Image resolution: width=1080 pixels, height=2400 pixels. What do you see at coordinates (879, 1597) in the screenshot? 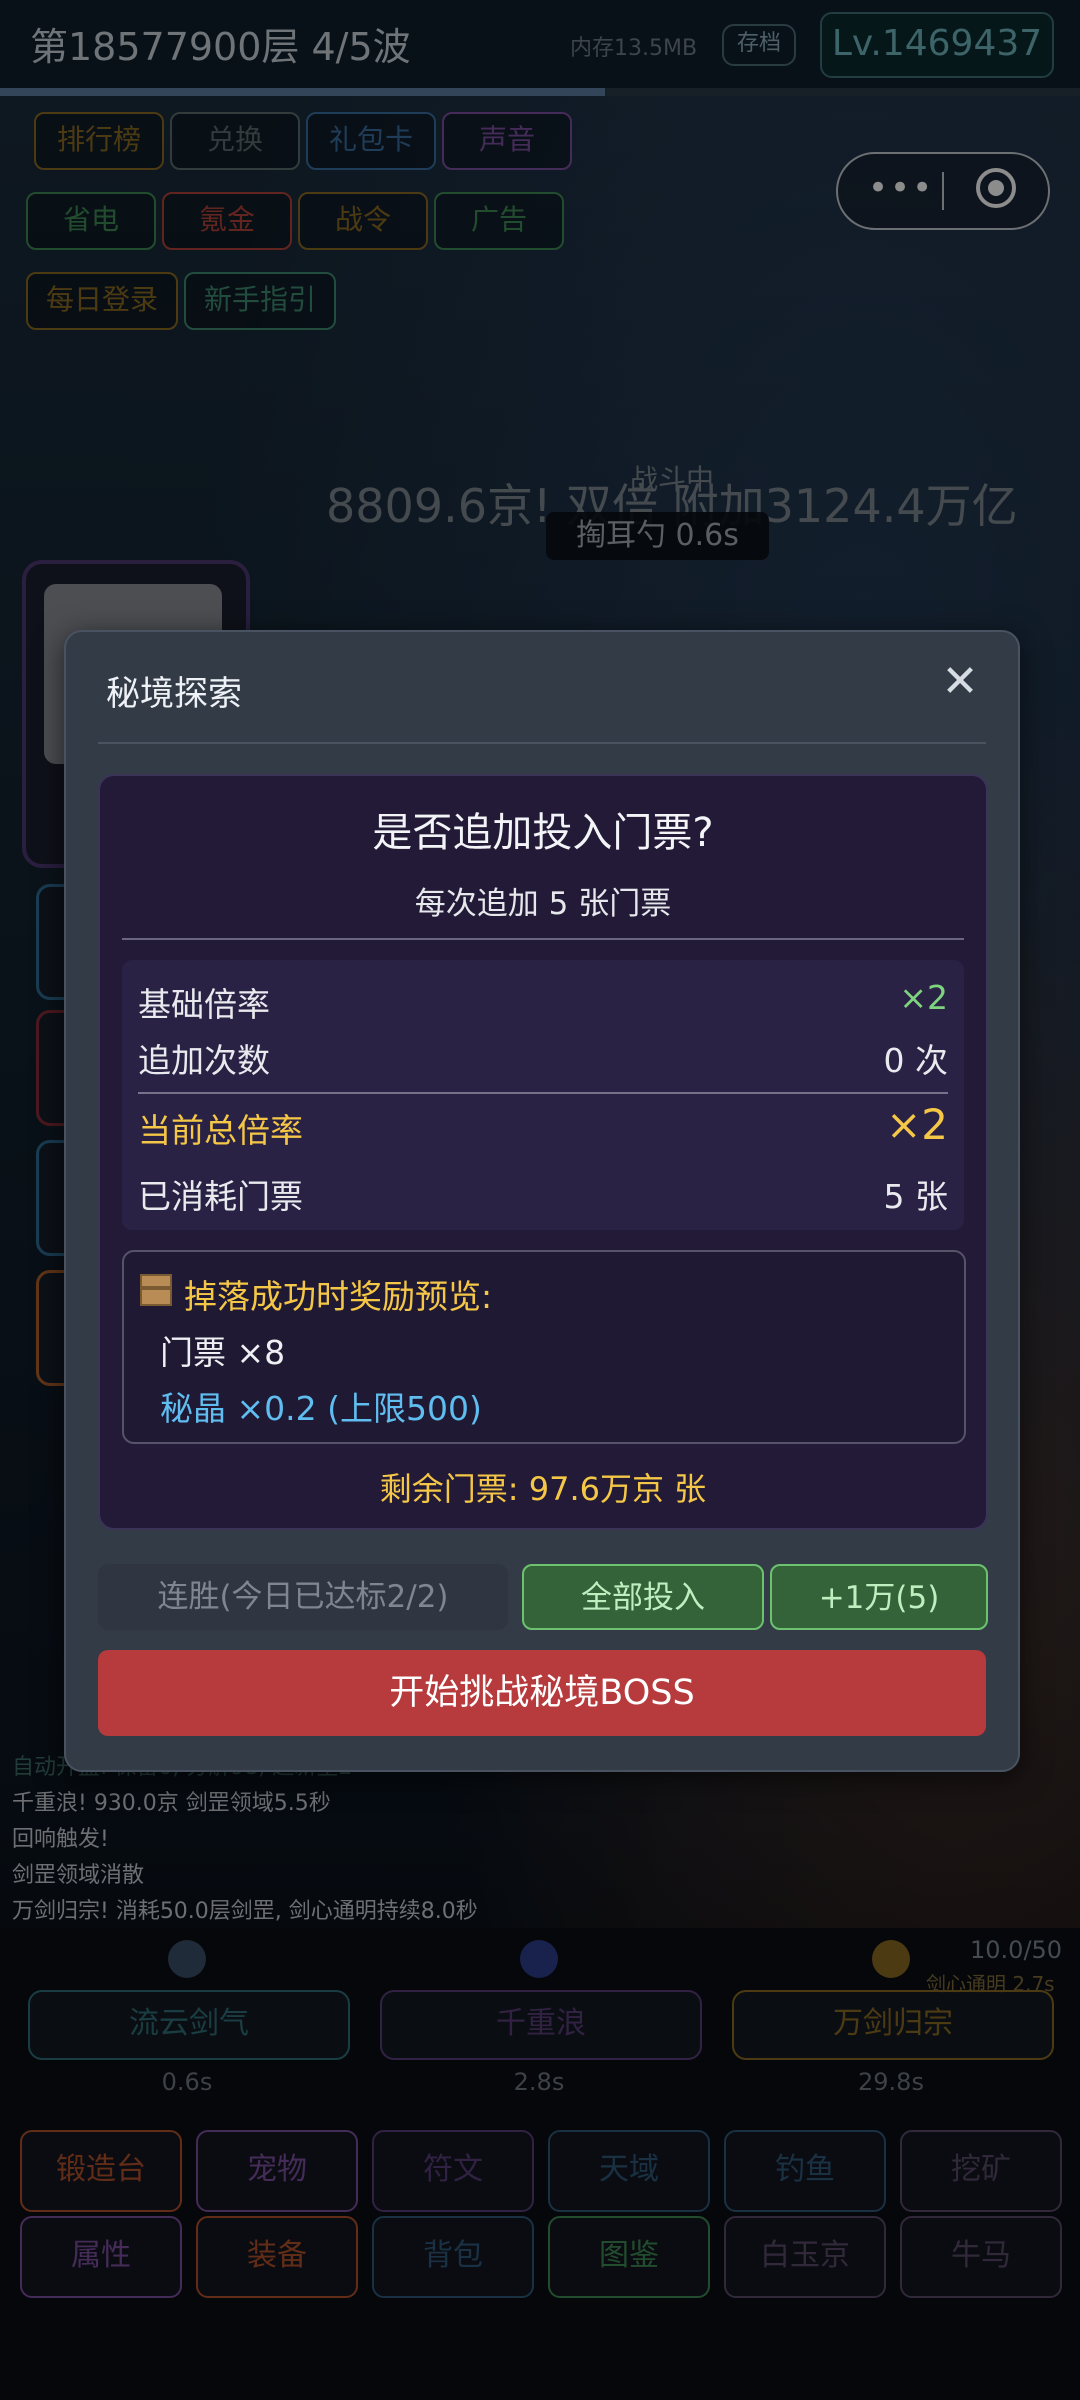
I see `add-ticket-button: +1万(5)` at bounding box center [879, 1597].